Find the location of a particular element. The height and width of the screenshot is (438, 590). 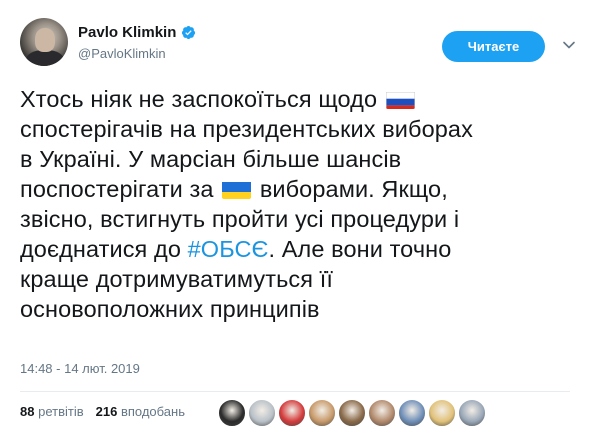

tweet-line: Хтось ніяк не заспокоїться щодо is located at coordinates (297, 99).